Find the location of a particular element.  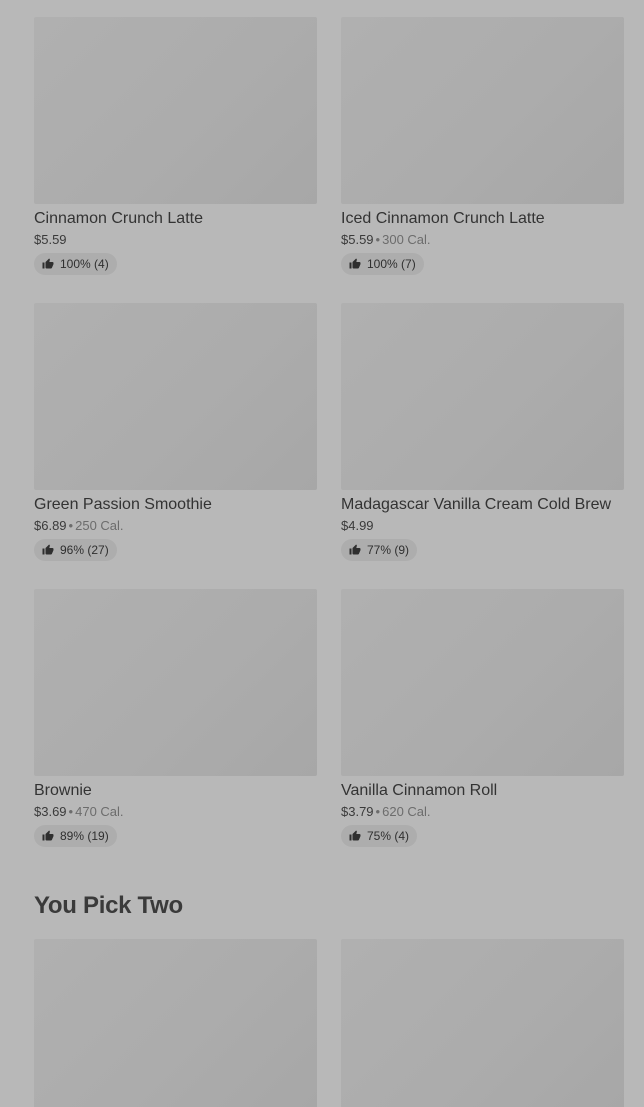

menu-item-name: Vanilla Cinnamon Roll is located at coordinates (419, 790).